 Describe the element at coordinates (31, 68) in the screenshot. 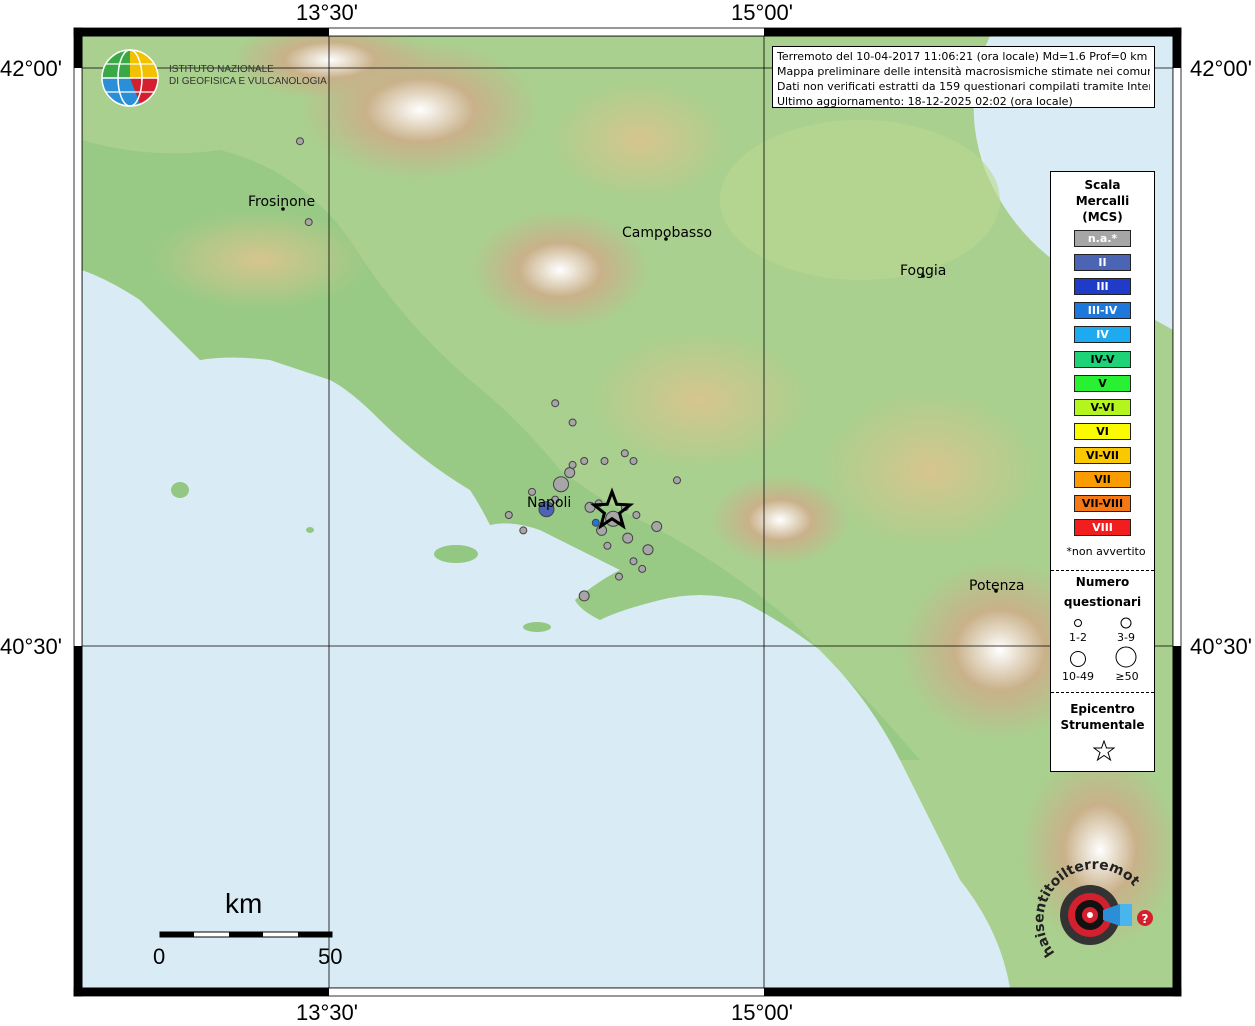

I see `lat-label-left-top: 42°00'` at that location.